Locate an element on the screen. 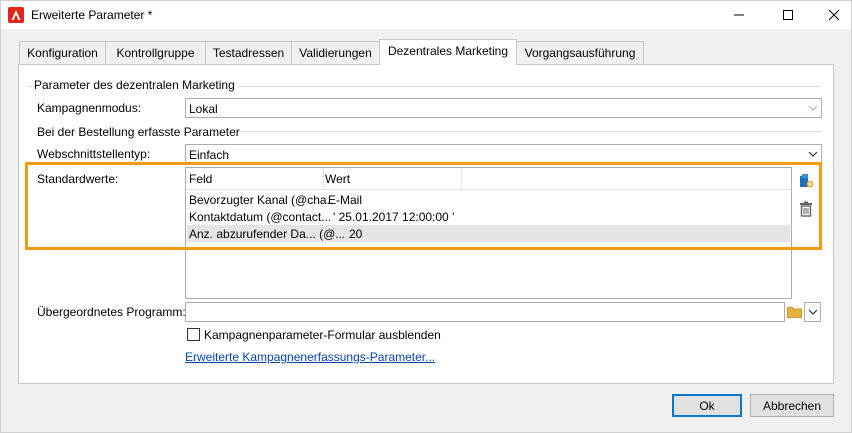  column-header-wert: Wert is located at coordinates (337, 179).